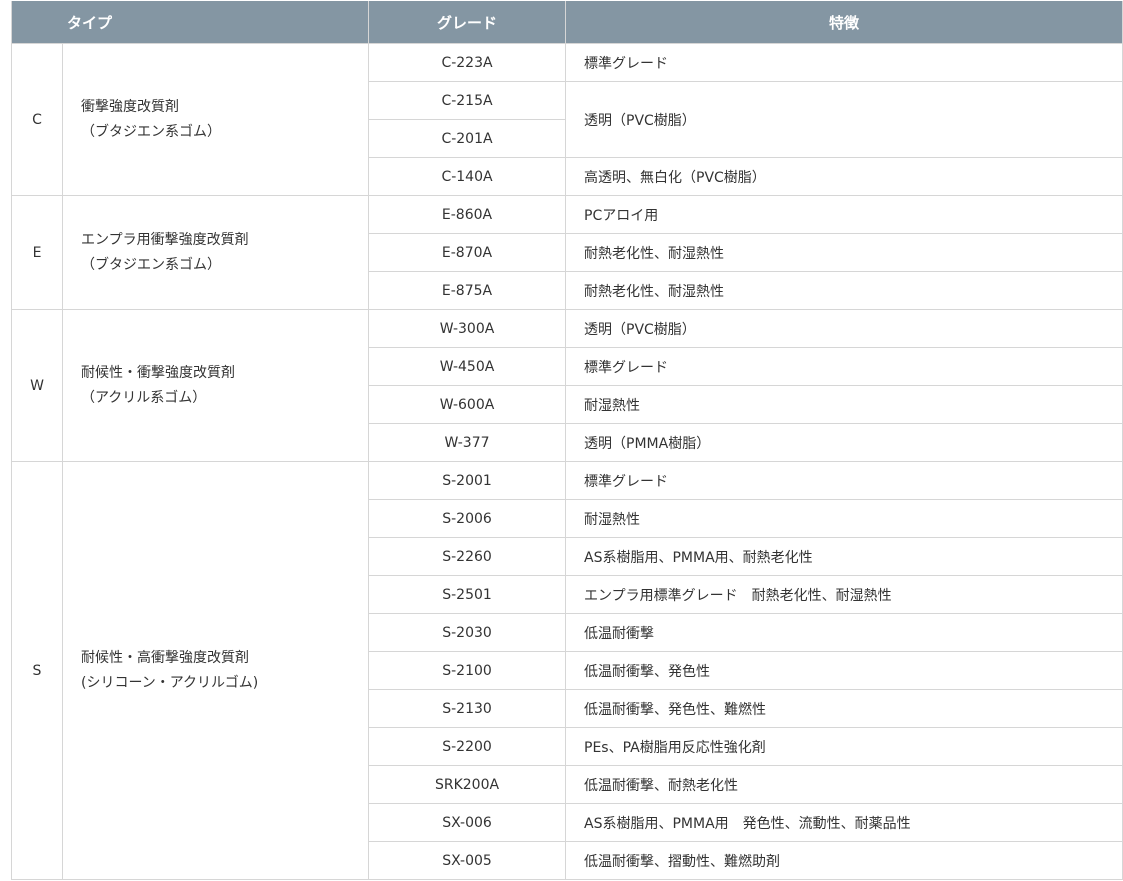 The width and height of the screenshot is (1123, 881). What do you see at coordinates (467, 632) in the screenshot?
I see `grade-cell: S-2030` at bounding box center [467, 632].